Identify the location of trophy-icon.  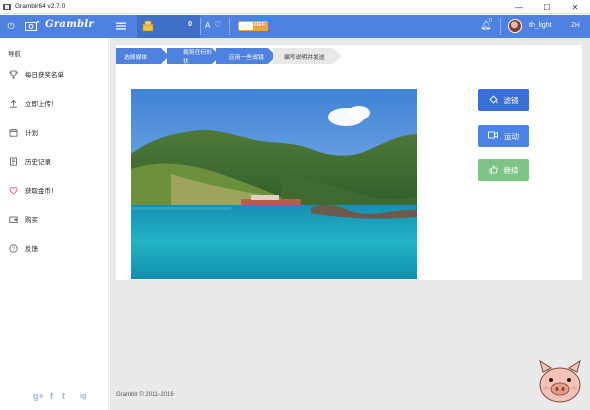
(13, 74).